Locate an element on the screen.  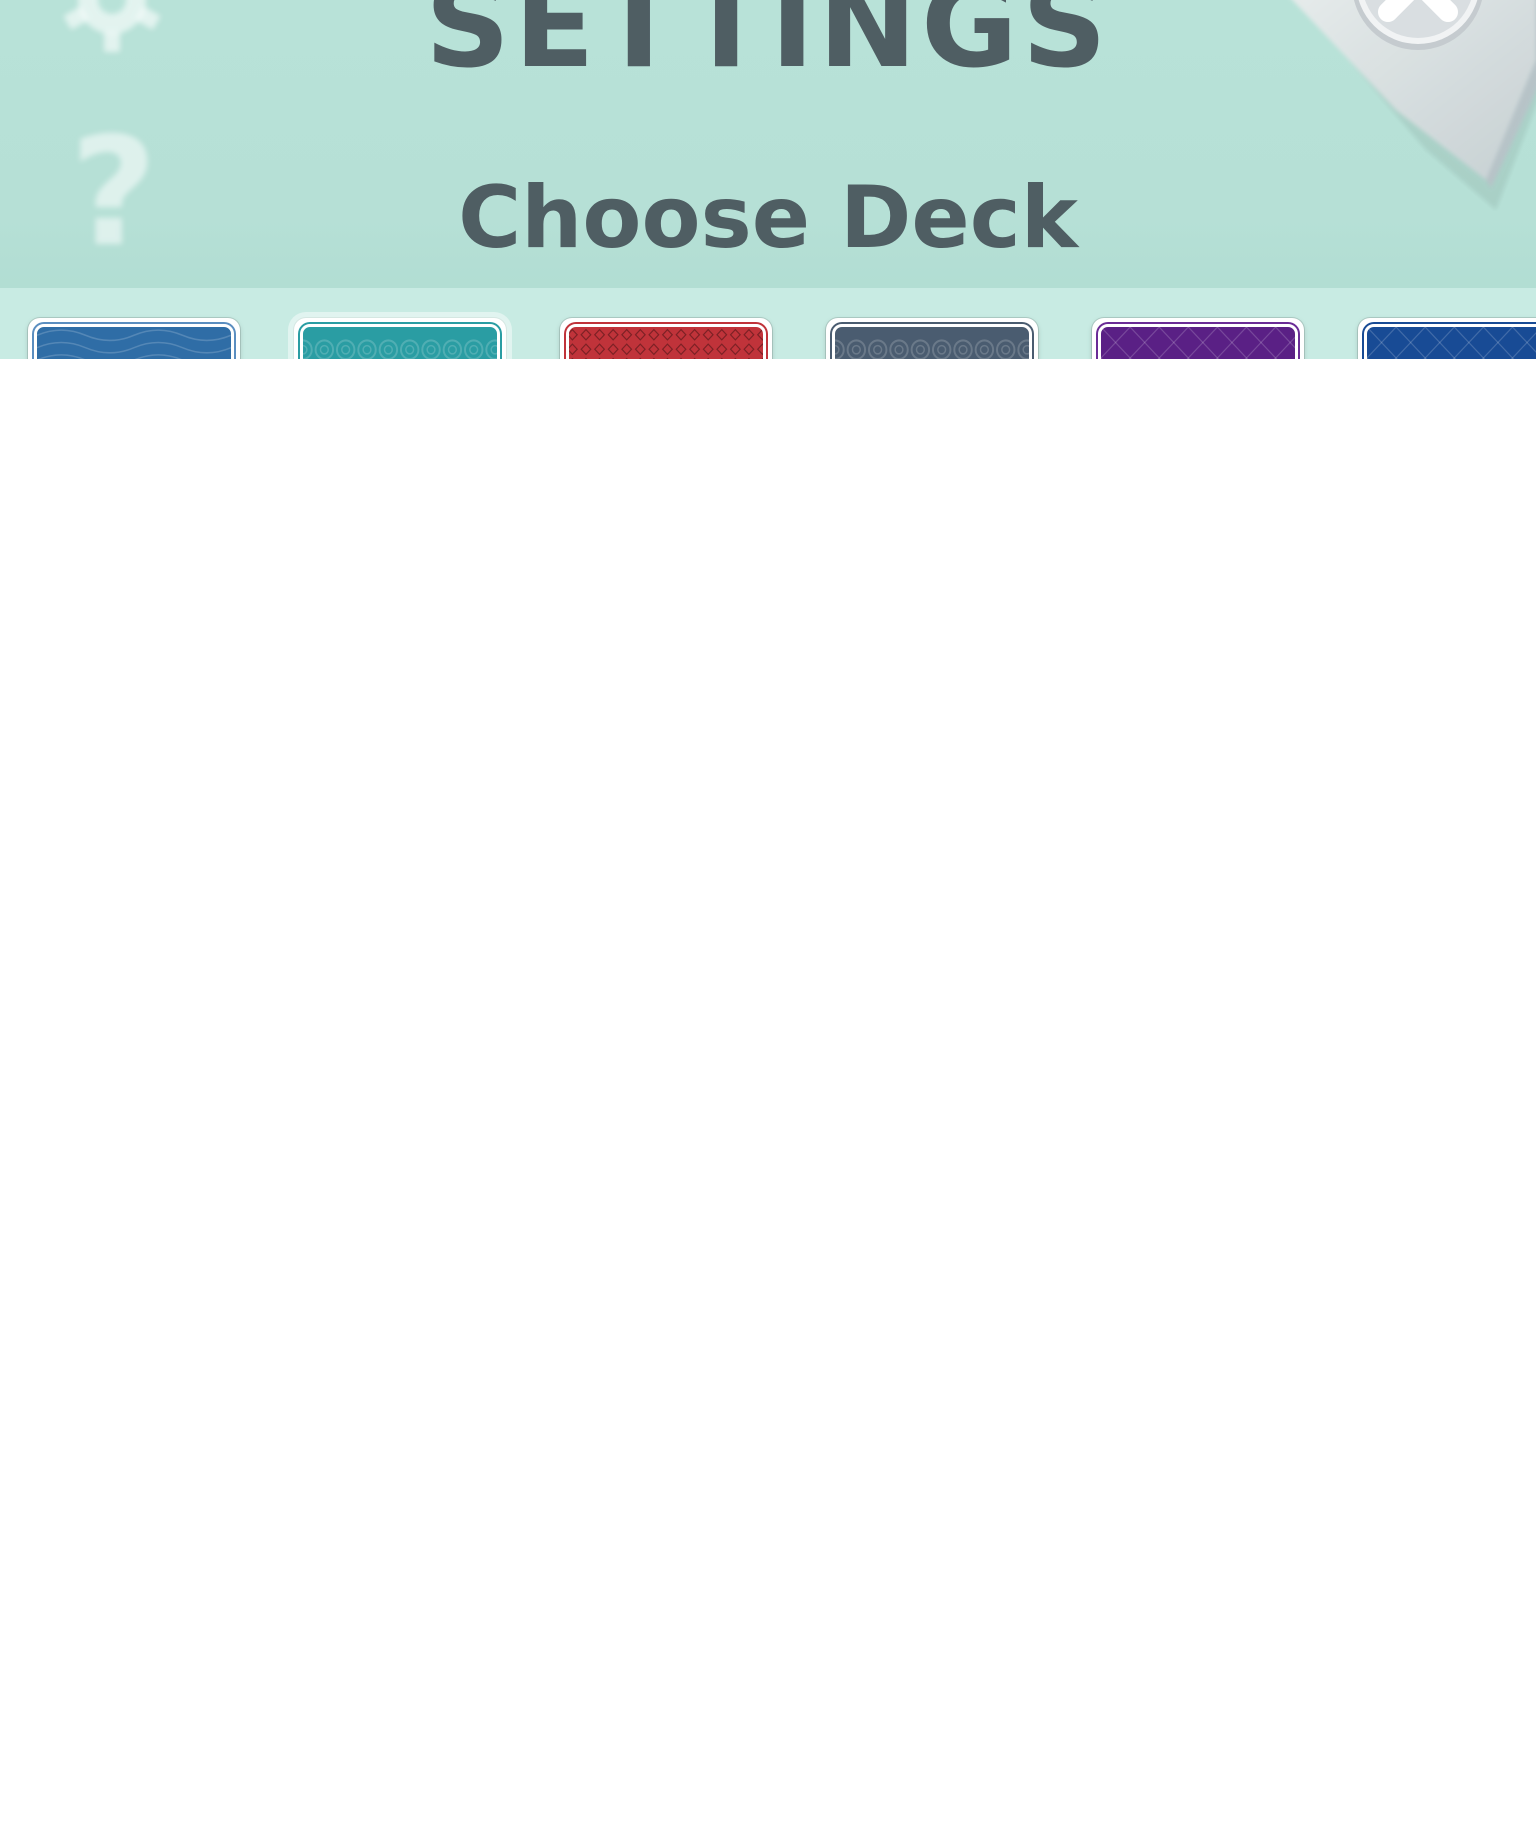
deck-option-purple-lines is located at coordinates (1198, 338).